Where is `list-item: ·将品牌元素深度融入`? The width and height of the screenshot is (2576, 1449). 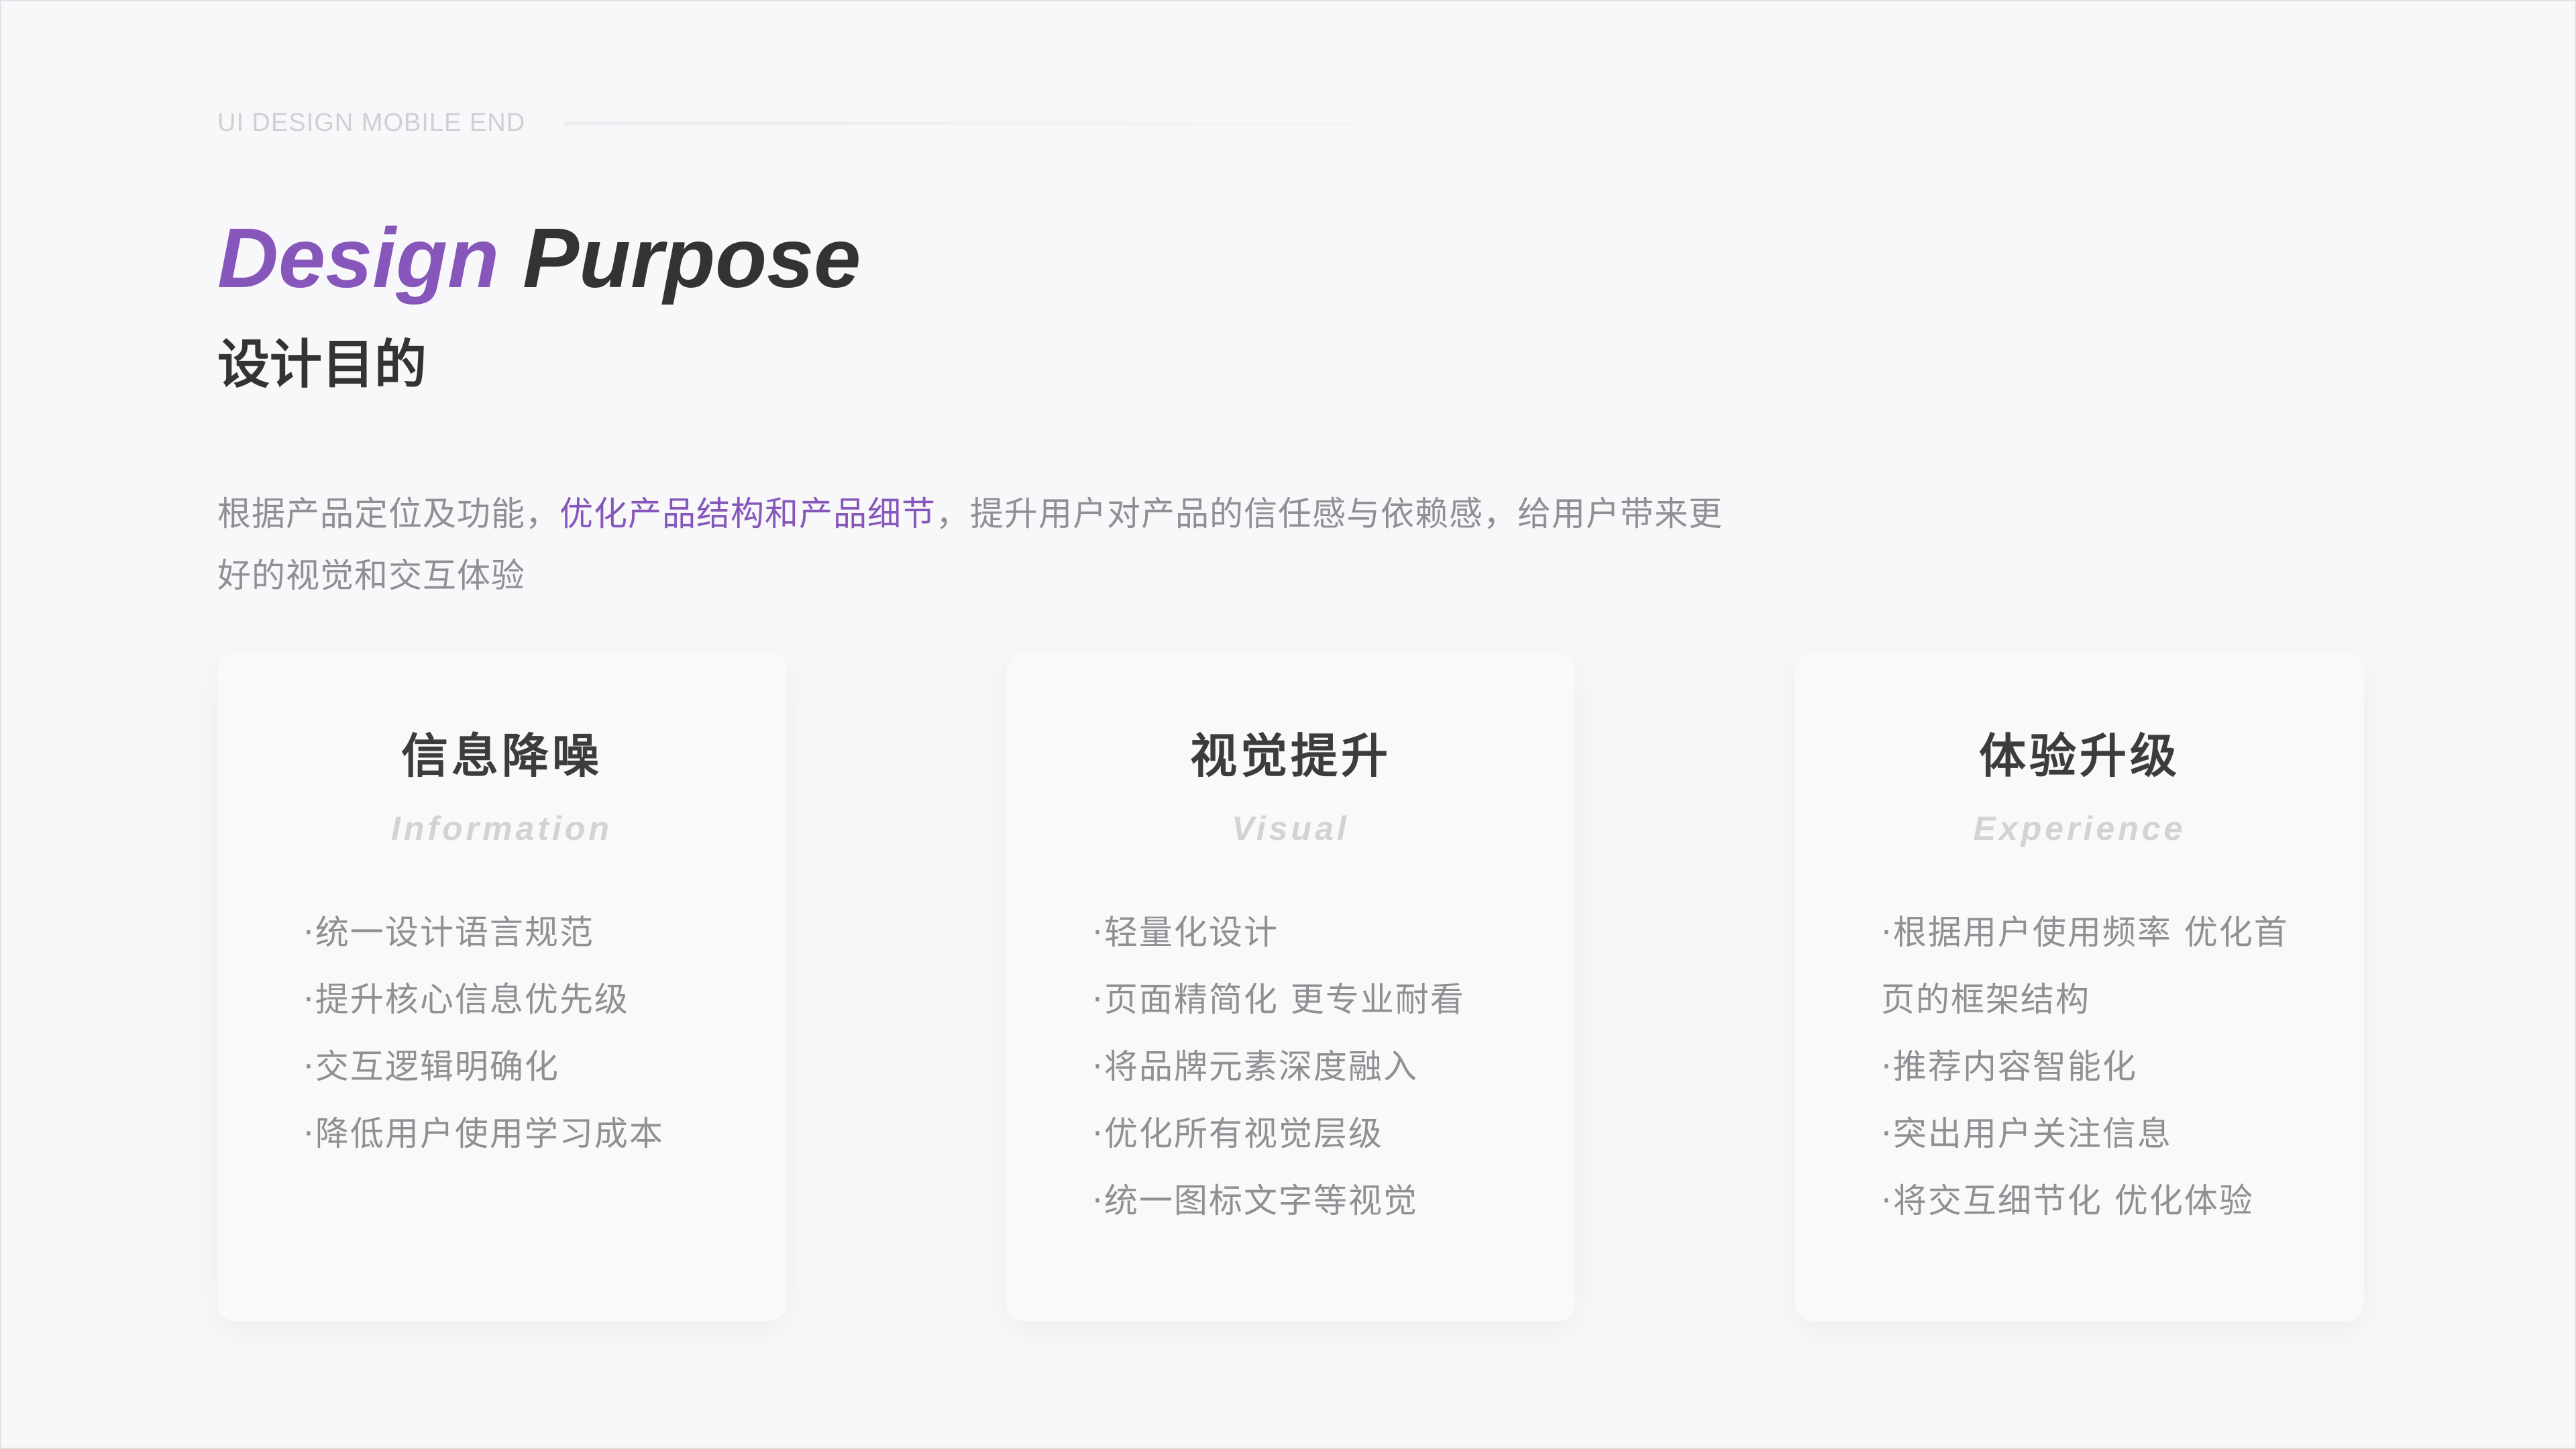
list-item: ·将品牌元素深度融入 is located at coordinates (1255, 1066).